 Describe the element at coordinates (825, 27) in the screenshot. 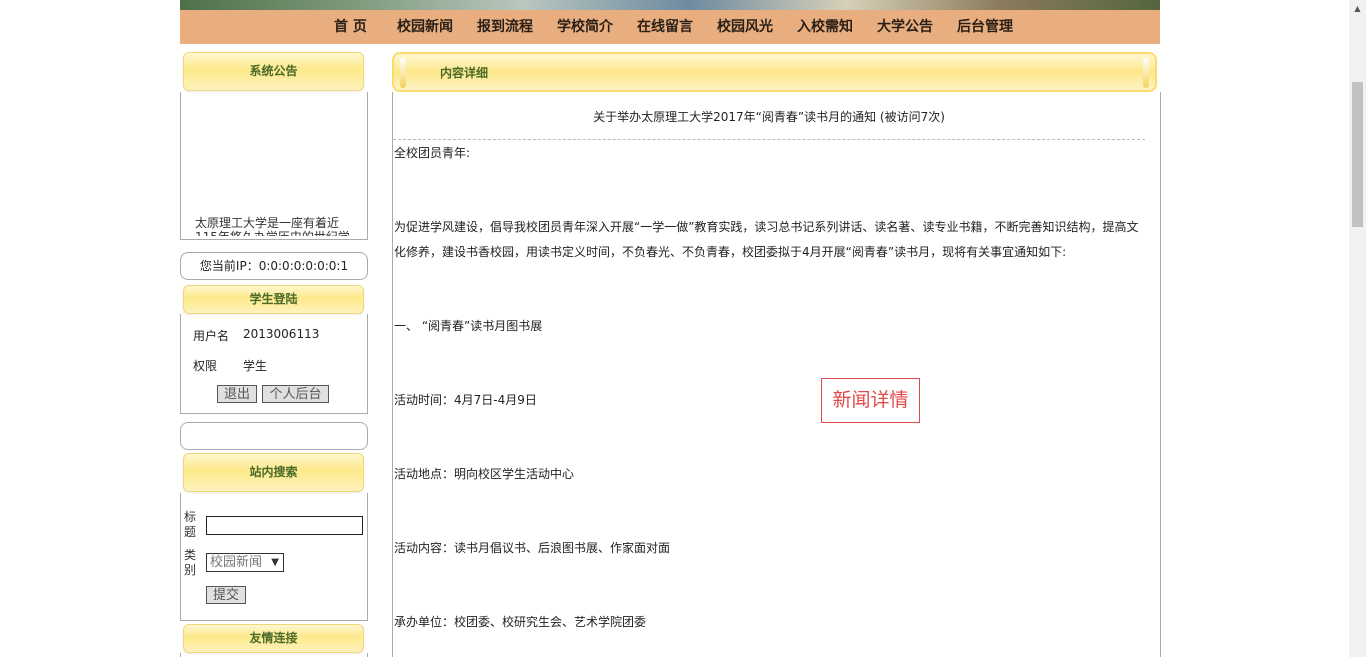

I see `nav-admission-notes: 入校需知` at that location.